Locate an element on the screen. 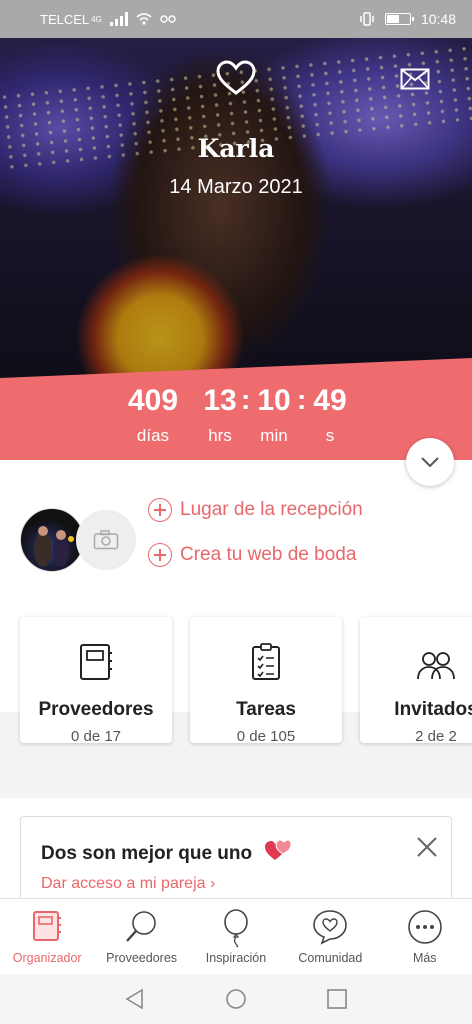  reception-venue-link: Lugar de la recepción is located at coordinates (255, 510).